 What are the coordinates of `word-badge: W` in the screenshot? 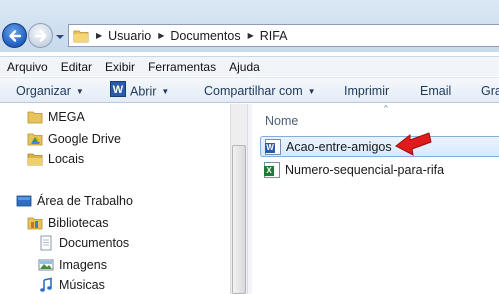 It's located at (270, 147).